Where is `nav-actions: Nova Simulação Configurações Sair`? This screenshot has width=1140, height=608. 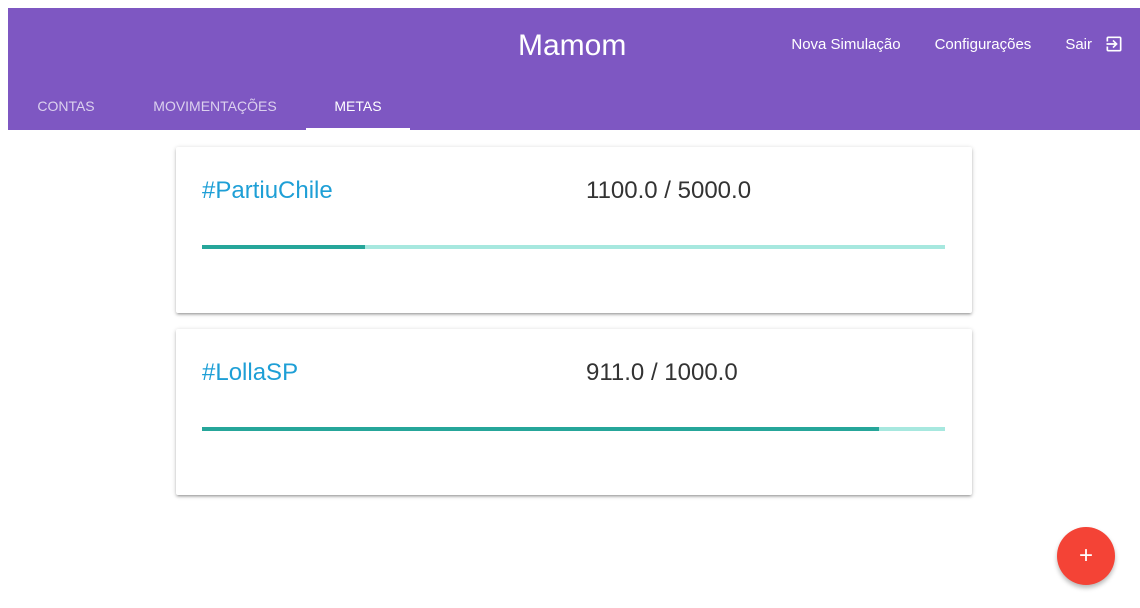 nav-actions: Nova Simulação Configurações Sair is located at coordinates (940, 44).